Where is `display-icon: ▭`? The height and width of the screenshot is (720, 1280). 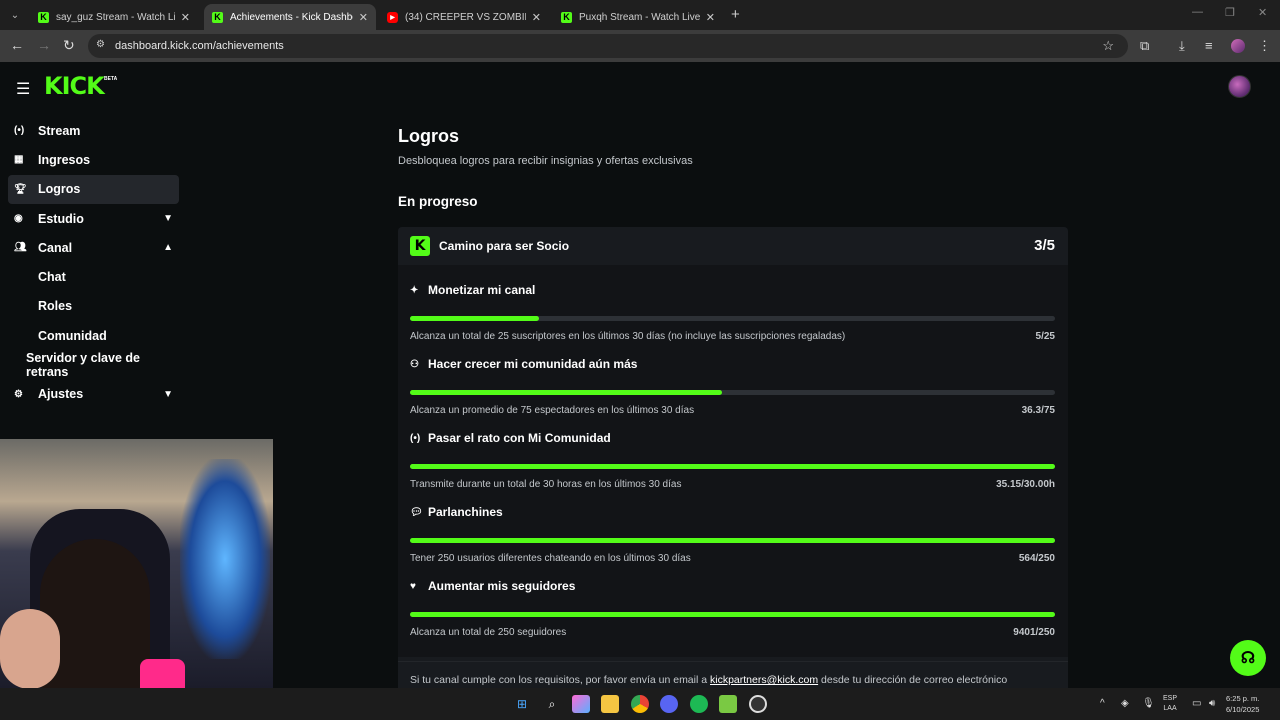
display-icon: ▭ is located at coordinates (1196, 703).